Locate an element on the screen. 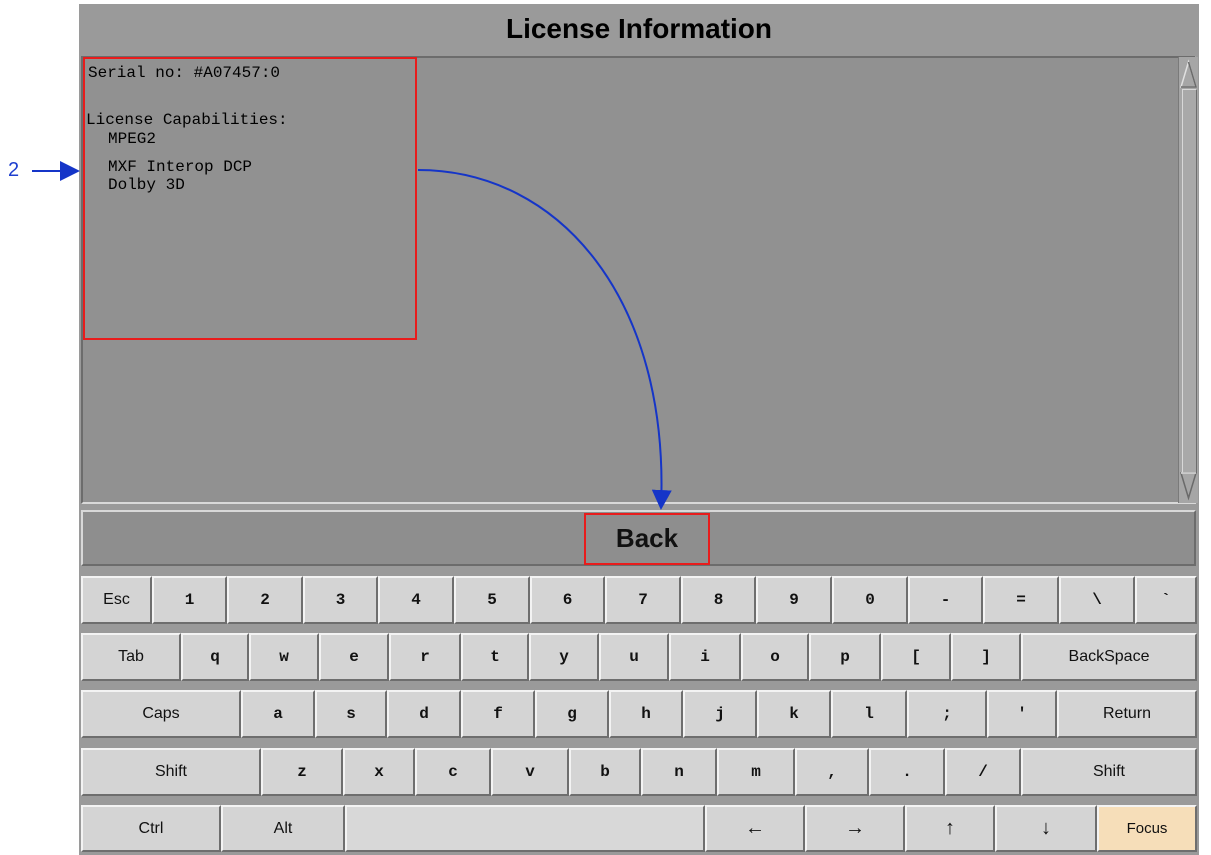  key-q: q is located at coordinates (215, 657).